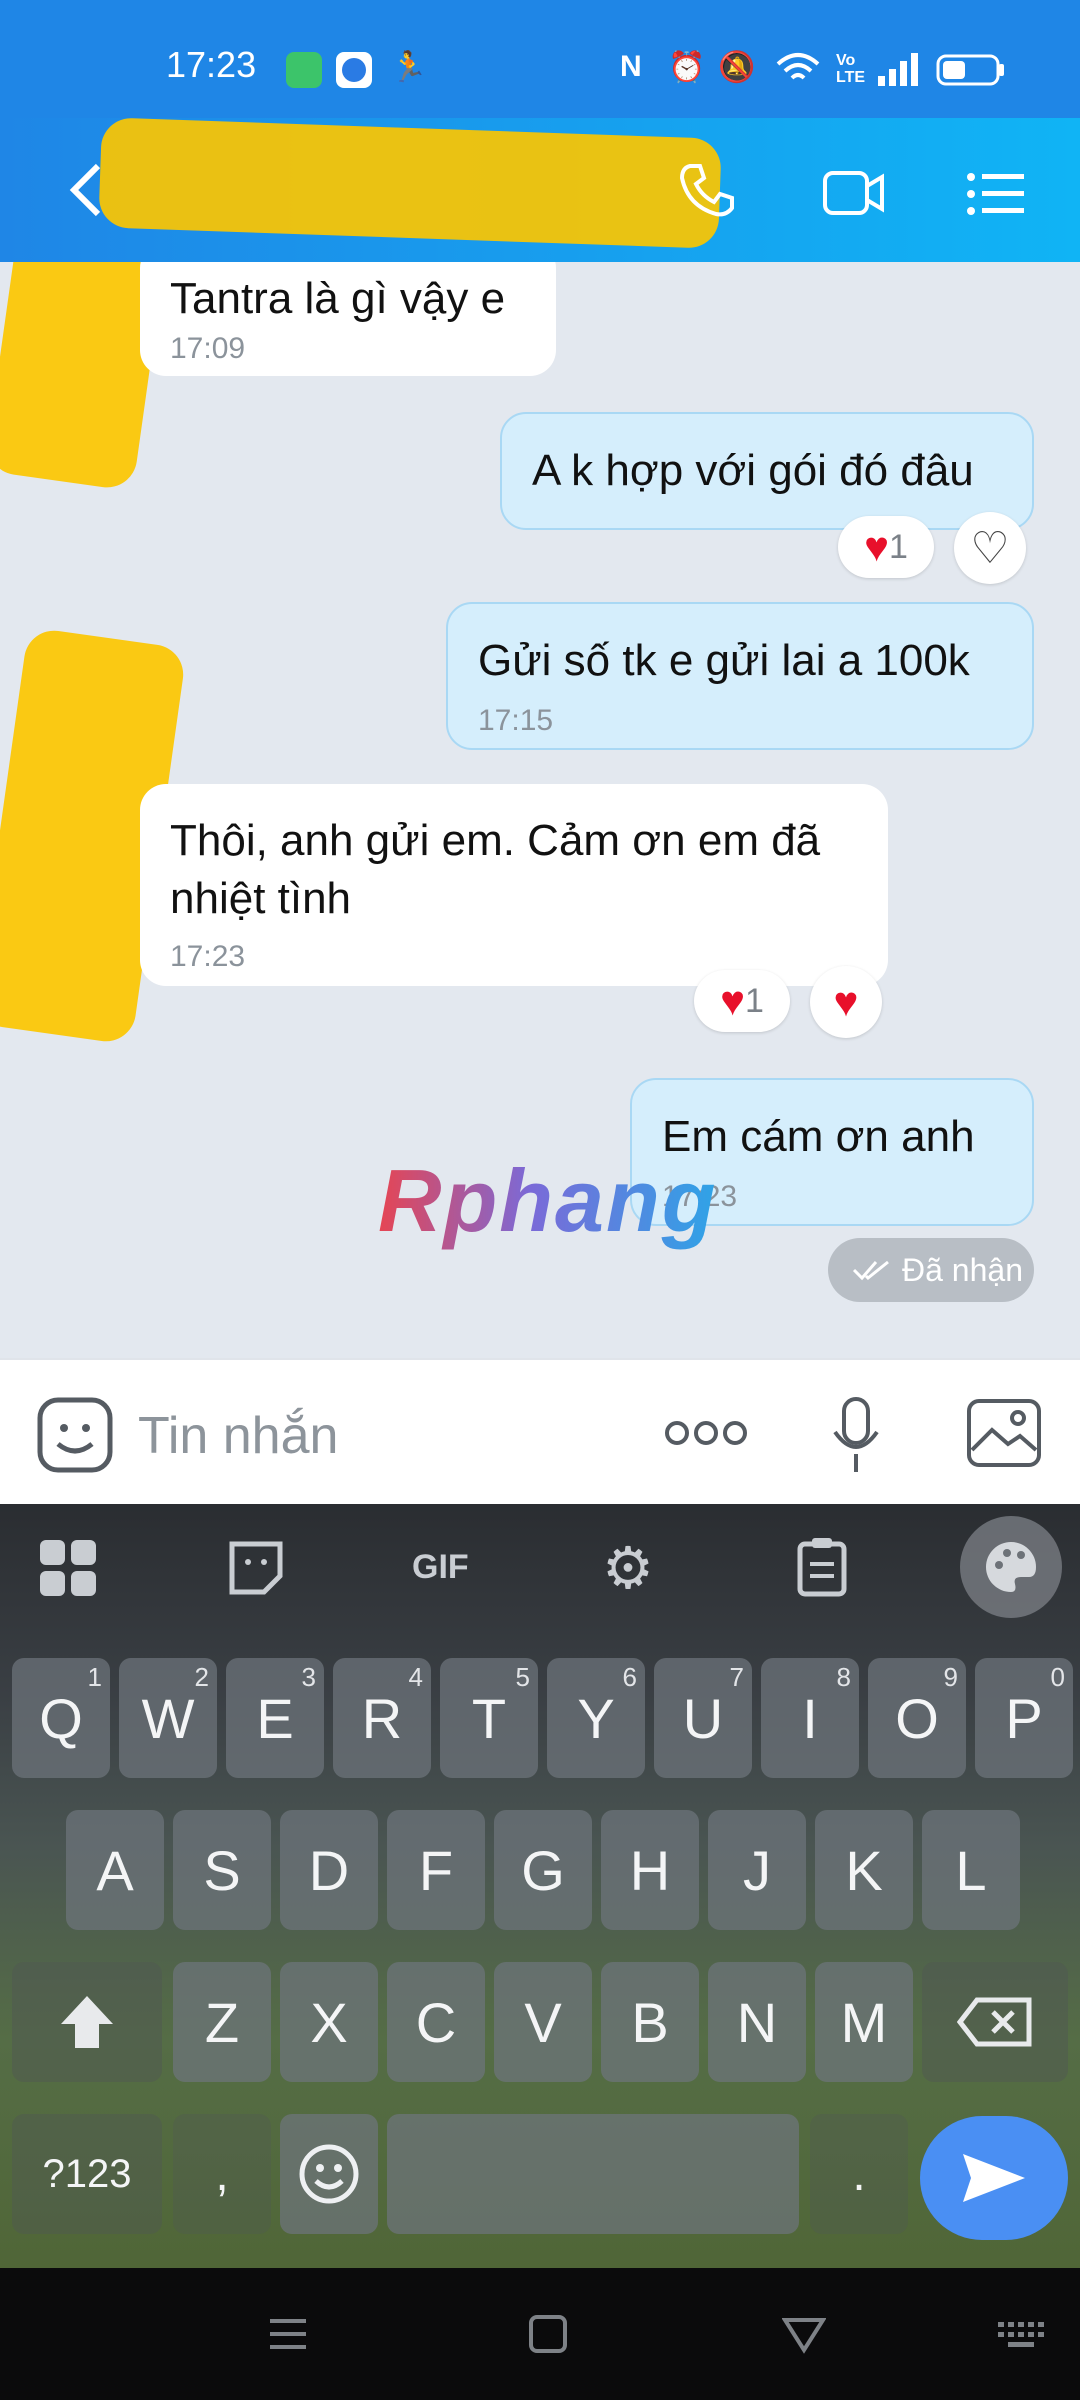  I want to click on comma-key: ,, so click(222, 2174).